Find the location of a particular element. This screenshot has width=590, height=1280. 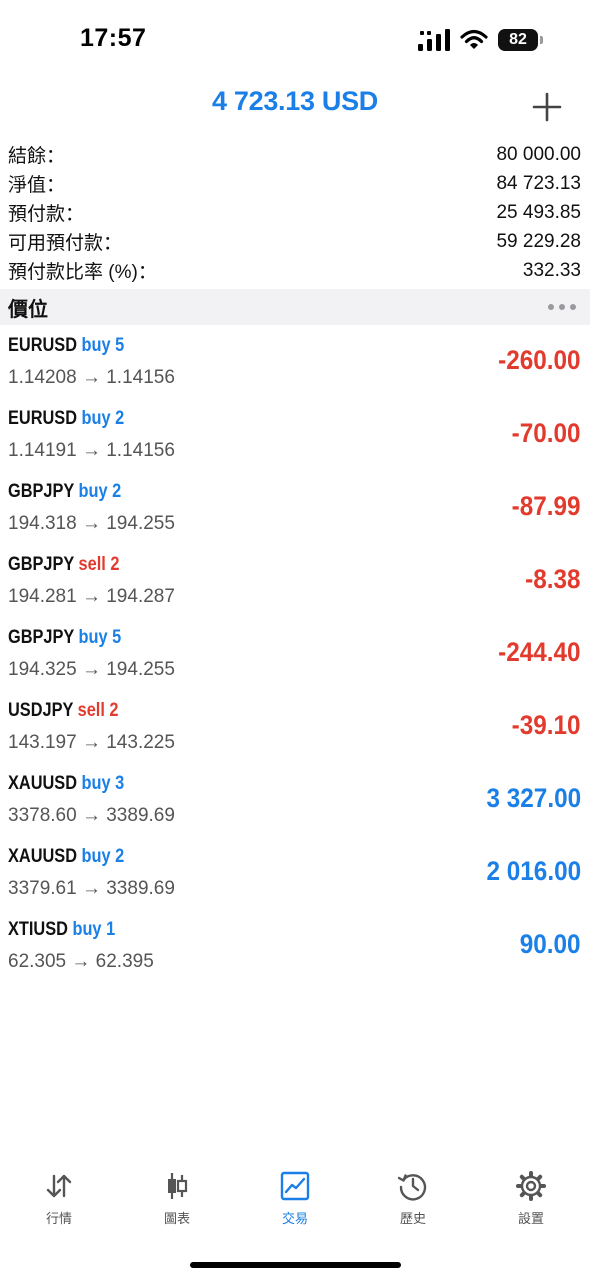

tab-label: 設置 is located at coordinates (530, 1218).